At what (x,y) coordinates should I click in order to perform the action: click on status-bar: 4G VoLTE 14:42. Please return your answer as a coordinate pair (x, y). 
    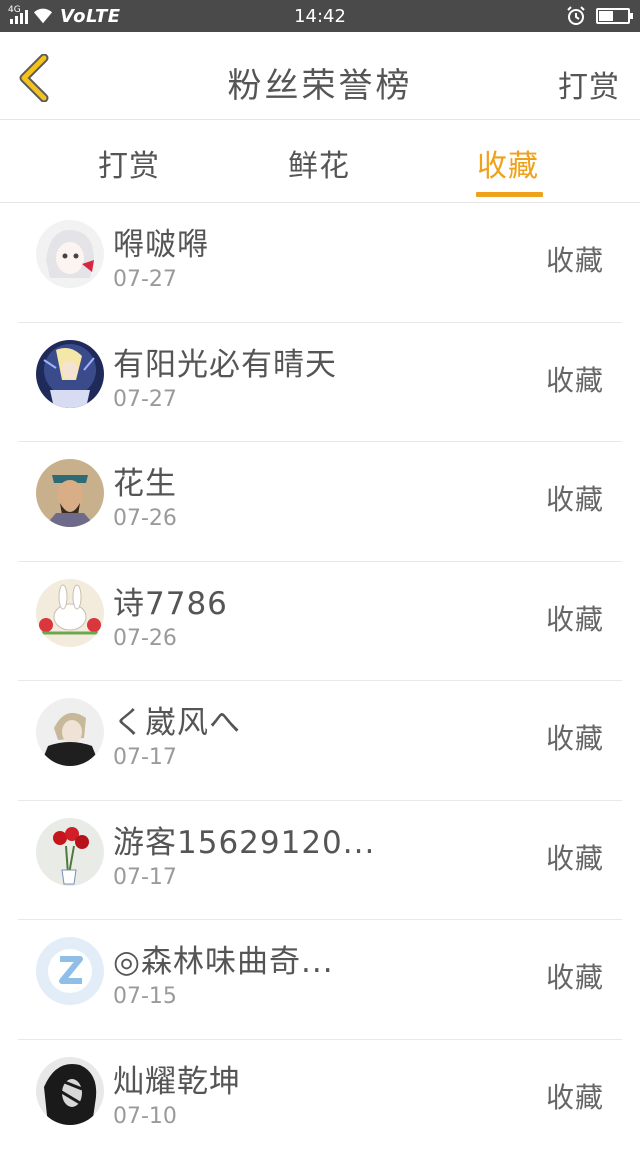
    Looking at the image, I should click on (320, 16).